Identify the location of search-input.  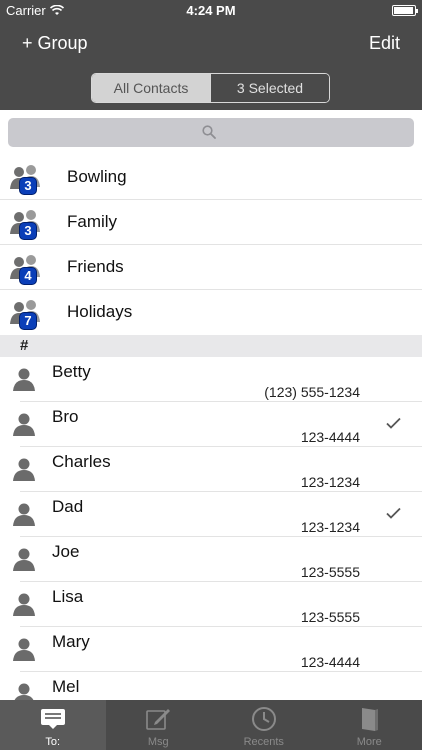
(211, 132).